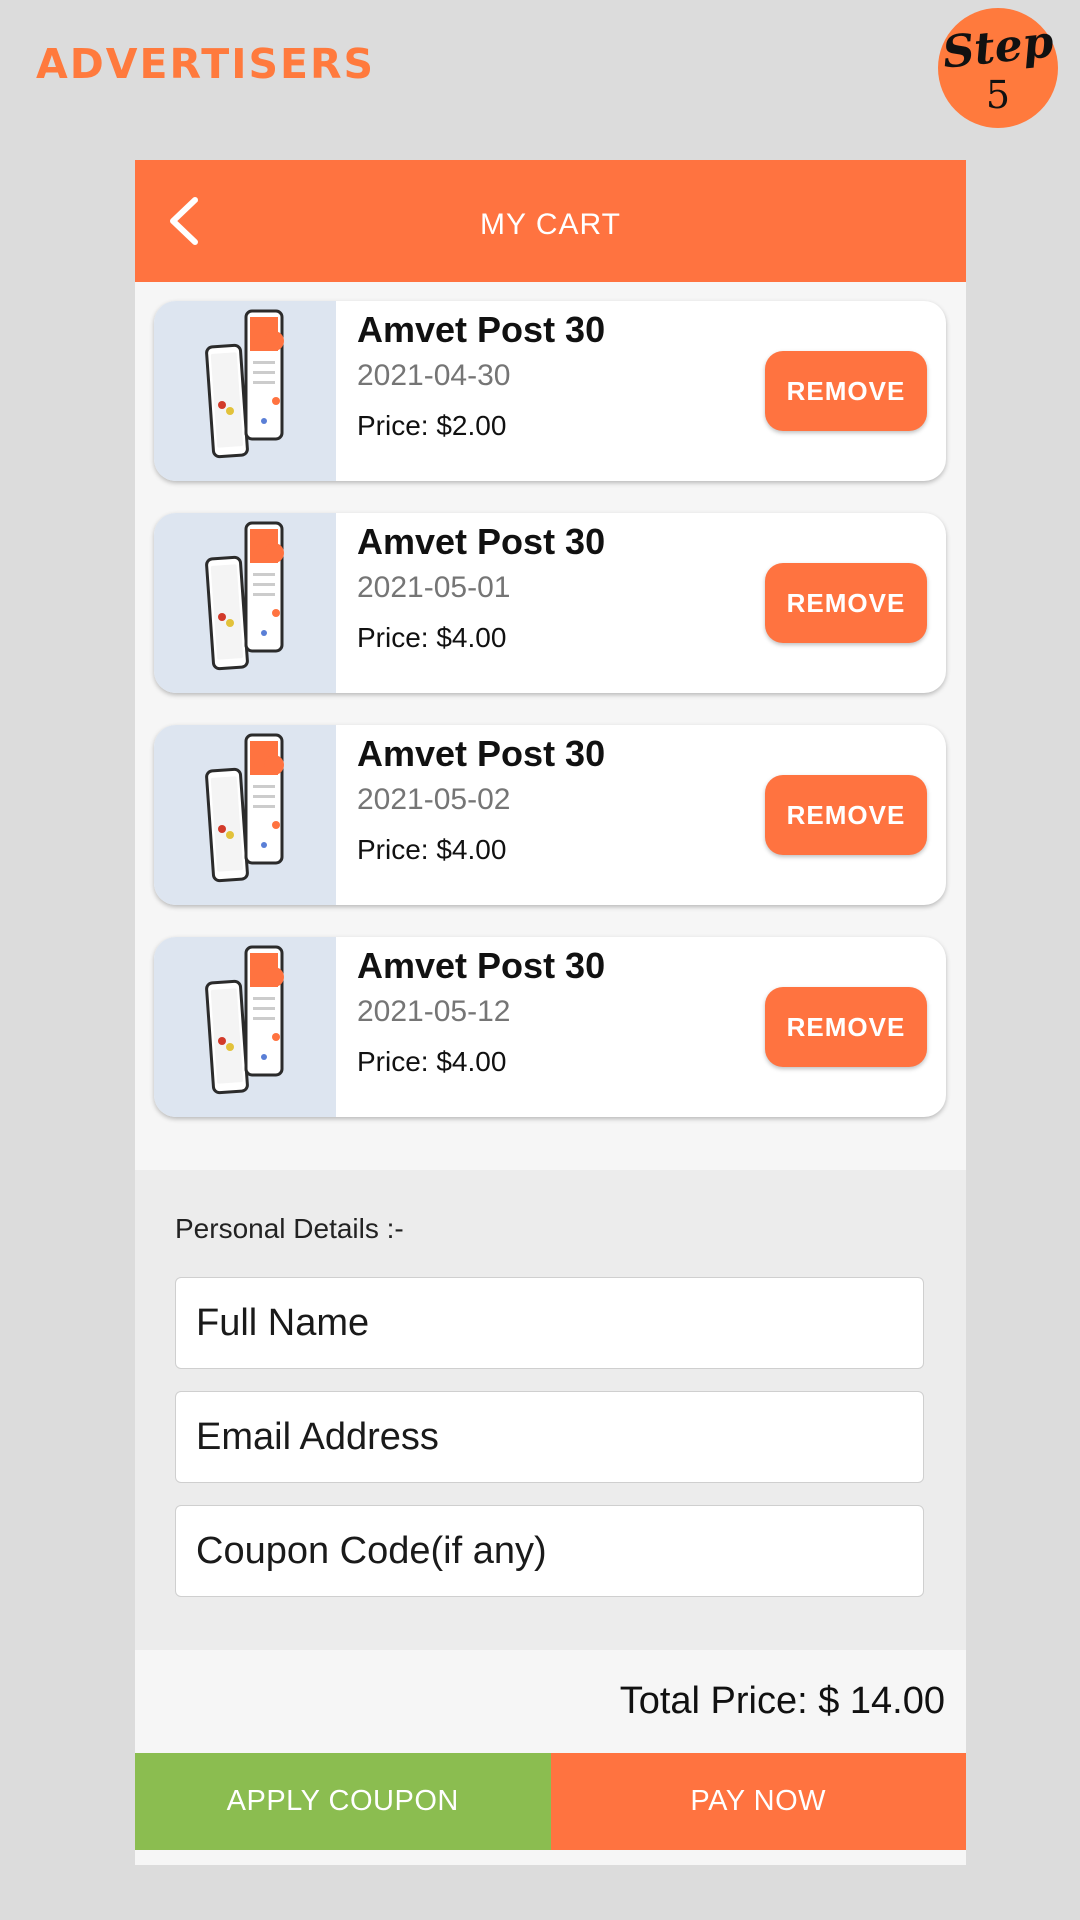 This screenshot has height=1920, width=1080. What do you see at coordinates (434, 1011) in the screenshot?
I see `item-date: 2021-05-12` at bounding box center [434, 1011].